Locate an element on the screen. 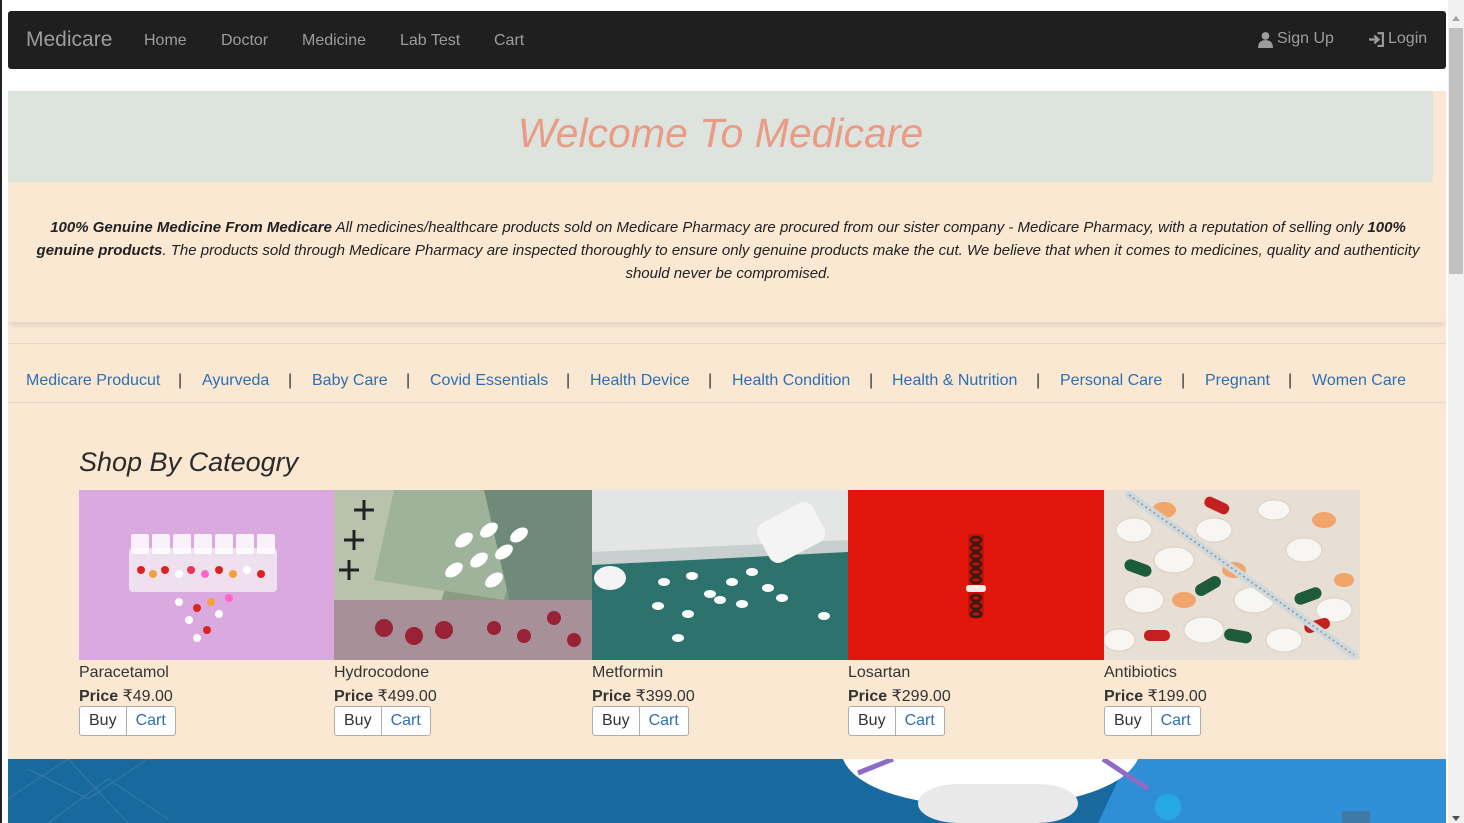  product-price: Price ₹499.00 is located at coordinates (385, 696).